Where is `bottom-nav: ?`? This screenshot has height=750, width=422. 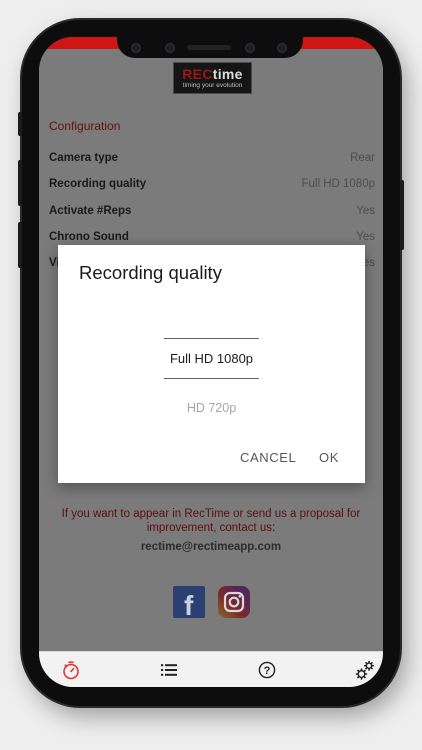 bottom-nav: ? is located at coordinates (211, 669).